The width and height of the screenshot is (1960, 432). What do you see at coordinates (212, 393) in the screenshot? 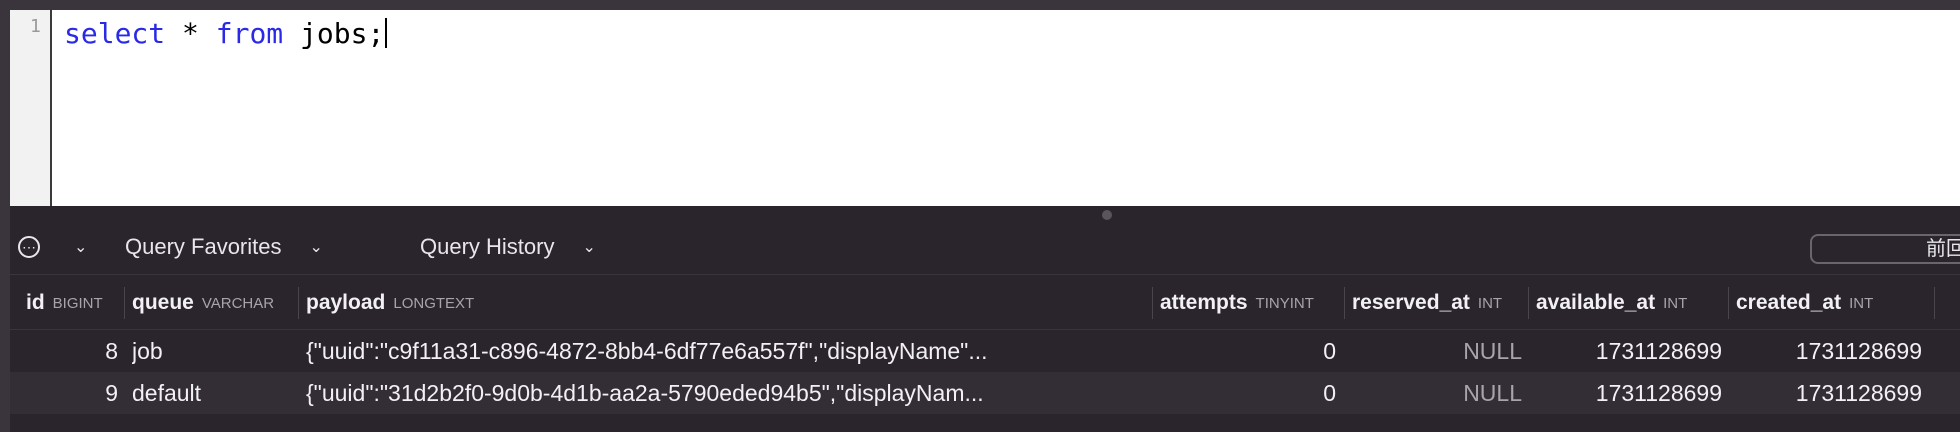
I see `cell-queue: default` at bounding box center [212, 393].